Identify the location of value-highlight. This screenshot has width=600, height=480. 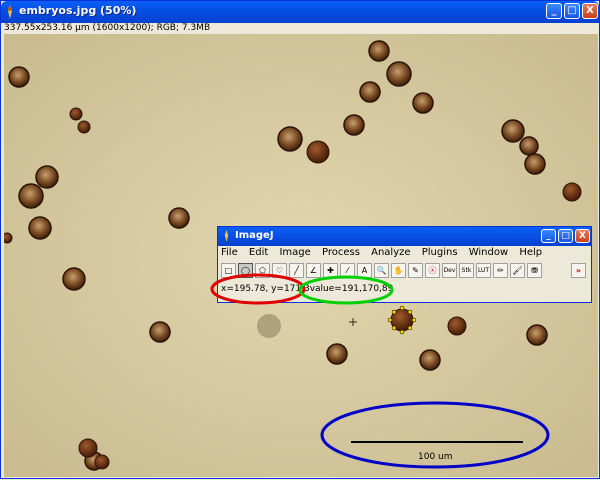
(346, 290).